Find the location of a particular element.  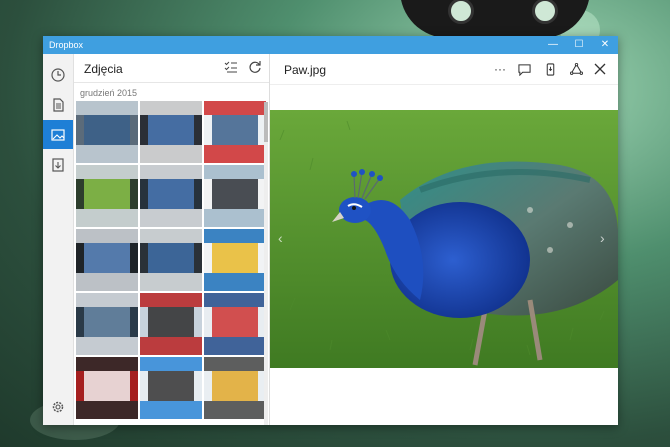

close-icon is located at coordinates (600, 69).